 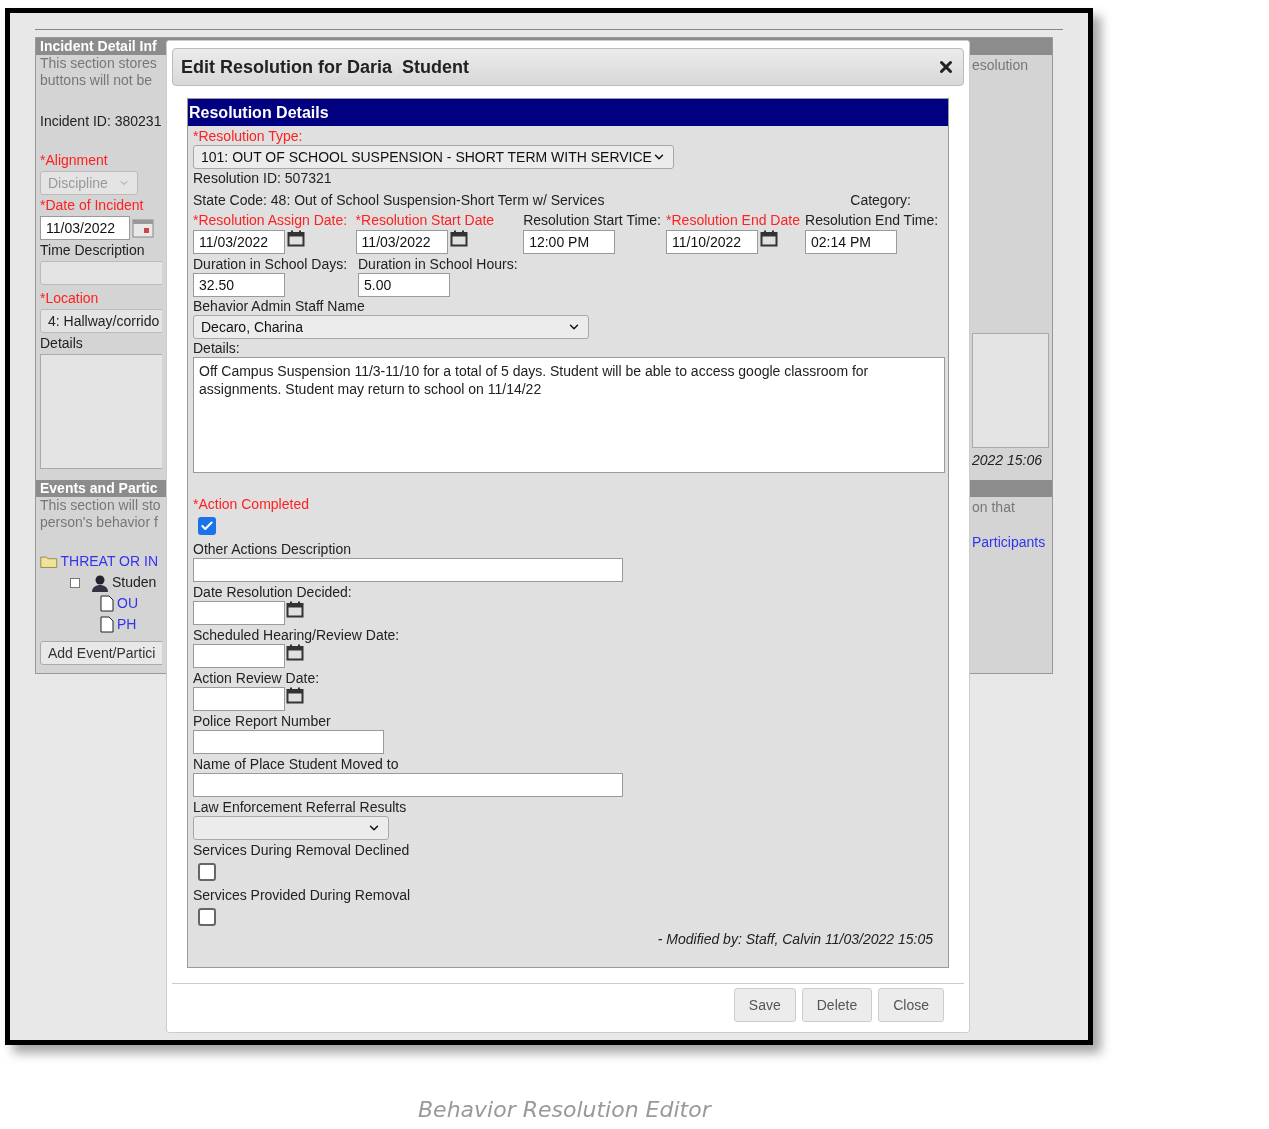 What do you see at coordinates (399, 200) in the screenshot?
I see `state-code: State Code: 48: Out of School Suspension-Short Term w/ Services` at bounding box center [399, 200].